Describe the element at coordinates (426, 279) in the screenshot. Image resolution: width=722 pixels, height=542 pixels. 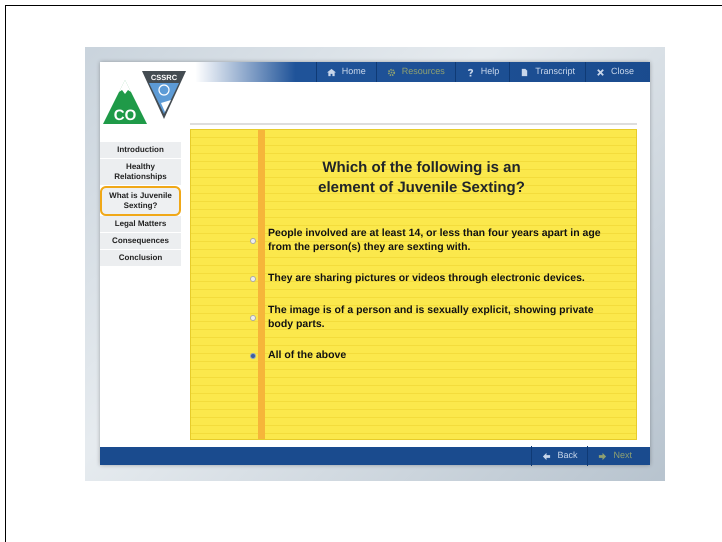
I see `answer-option: They are sharing pictures or videos through electronic devices.` at that location.